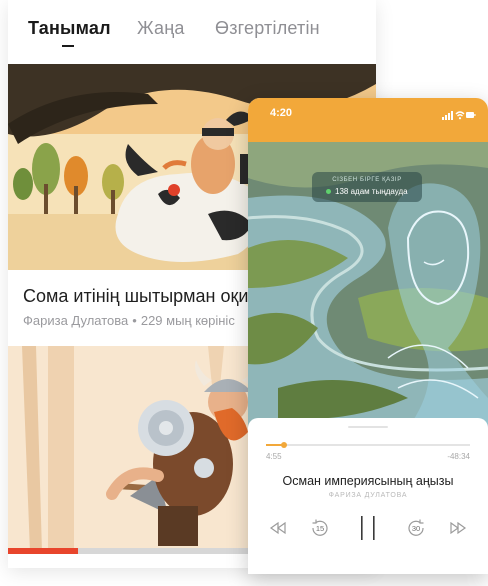  I want to click on status-icons, so click(459, 116).